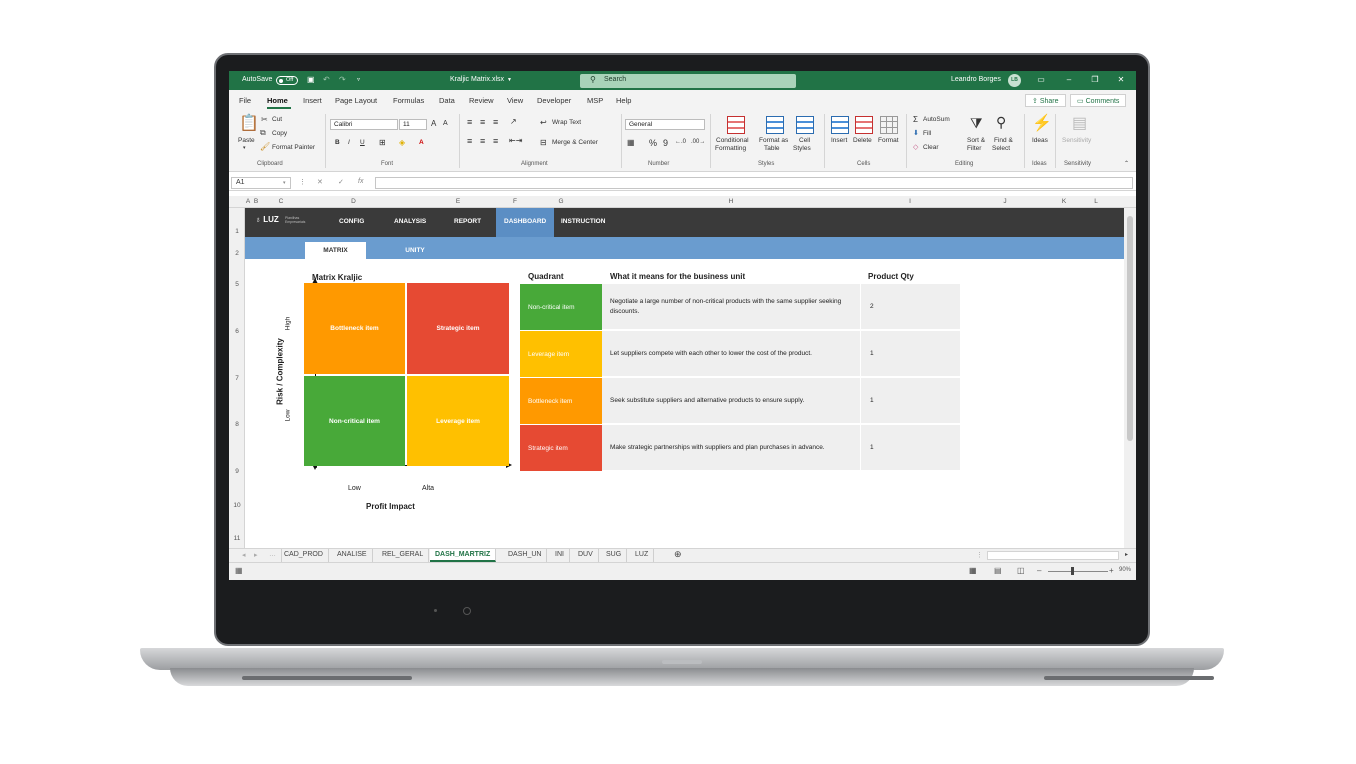 This screenshot has width=1356, height=764. Describe the element at coordinates (1021, 570) in the screenshot. I see `page-break-view-icon: ◫` at that location.